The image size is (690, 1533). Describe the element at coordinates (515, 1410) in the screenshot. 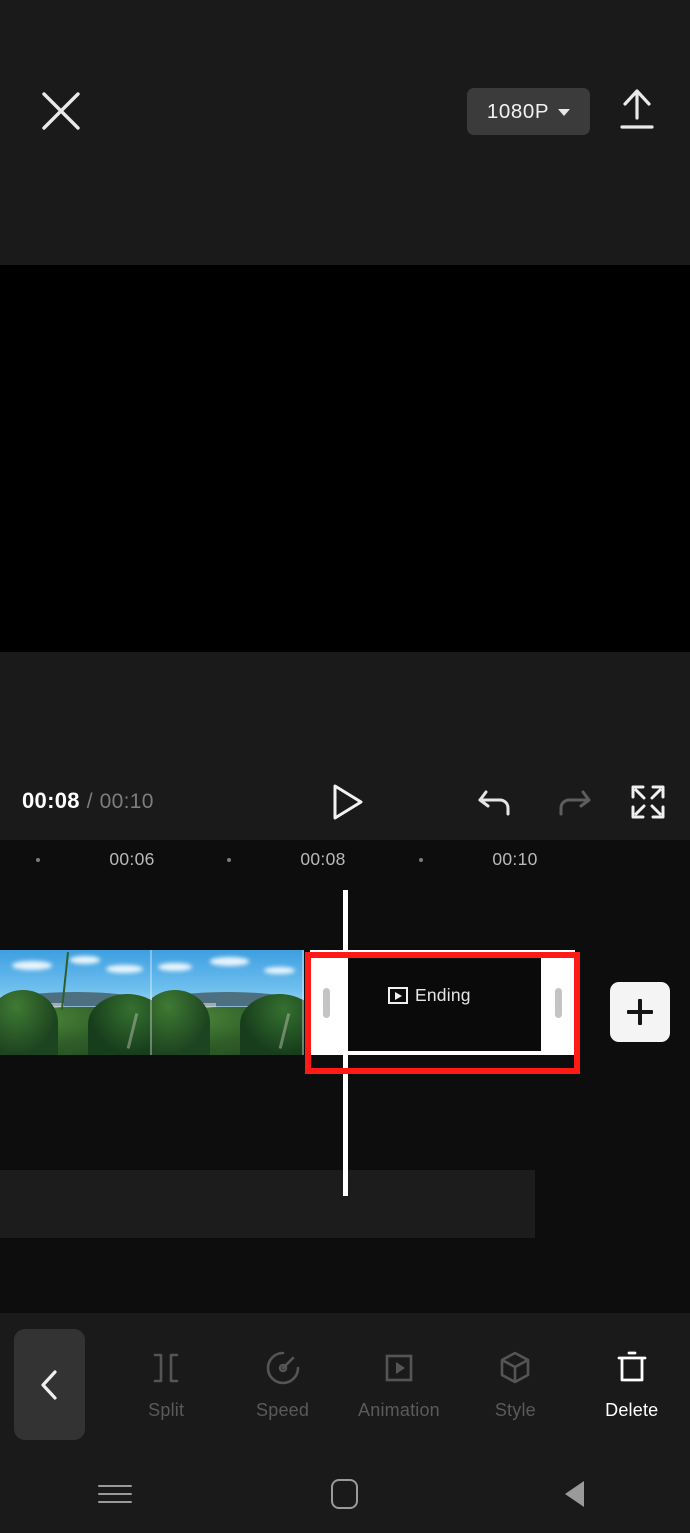

I see `toolbar-label-style: Style` at that location.